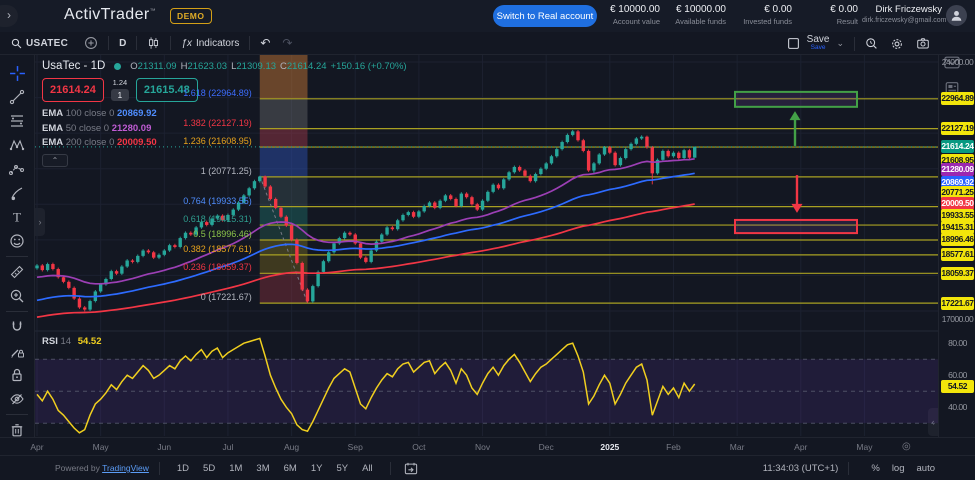 This screenshot has width=975, height=480. I want to click on symbol-title: UsaTec - 1D, so click(73, 66).